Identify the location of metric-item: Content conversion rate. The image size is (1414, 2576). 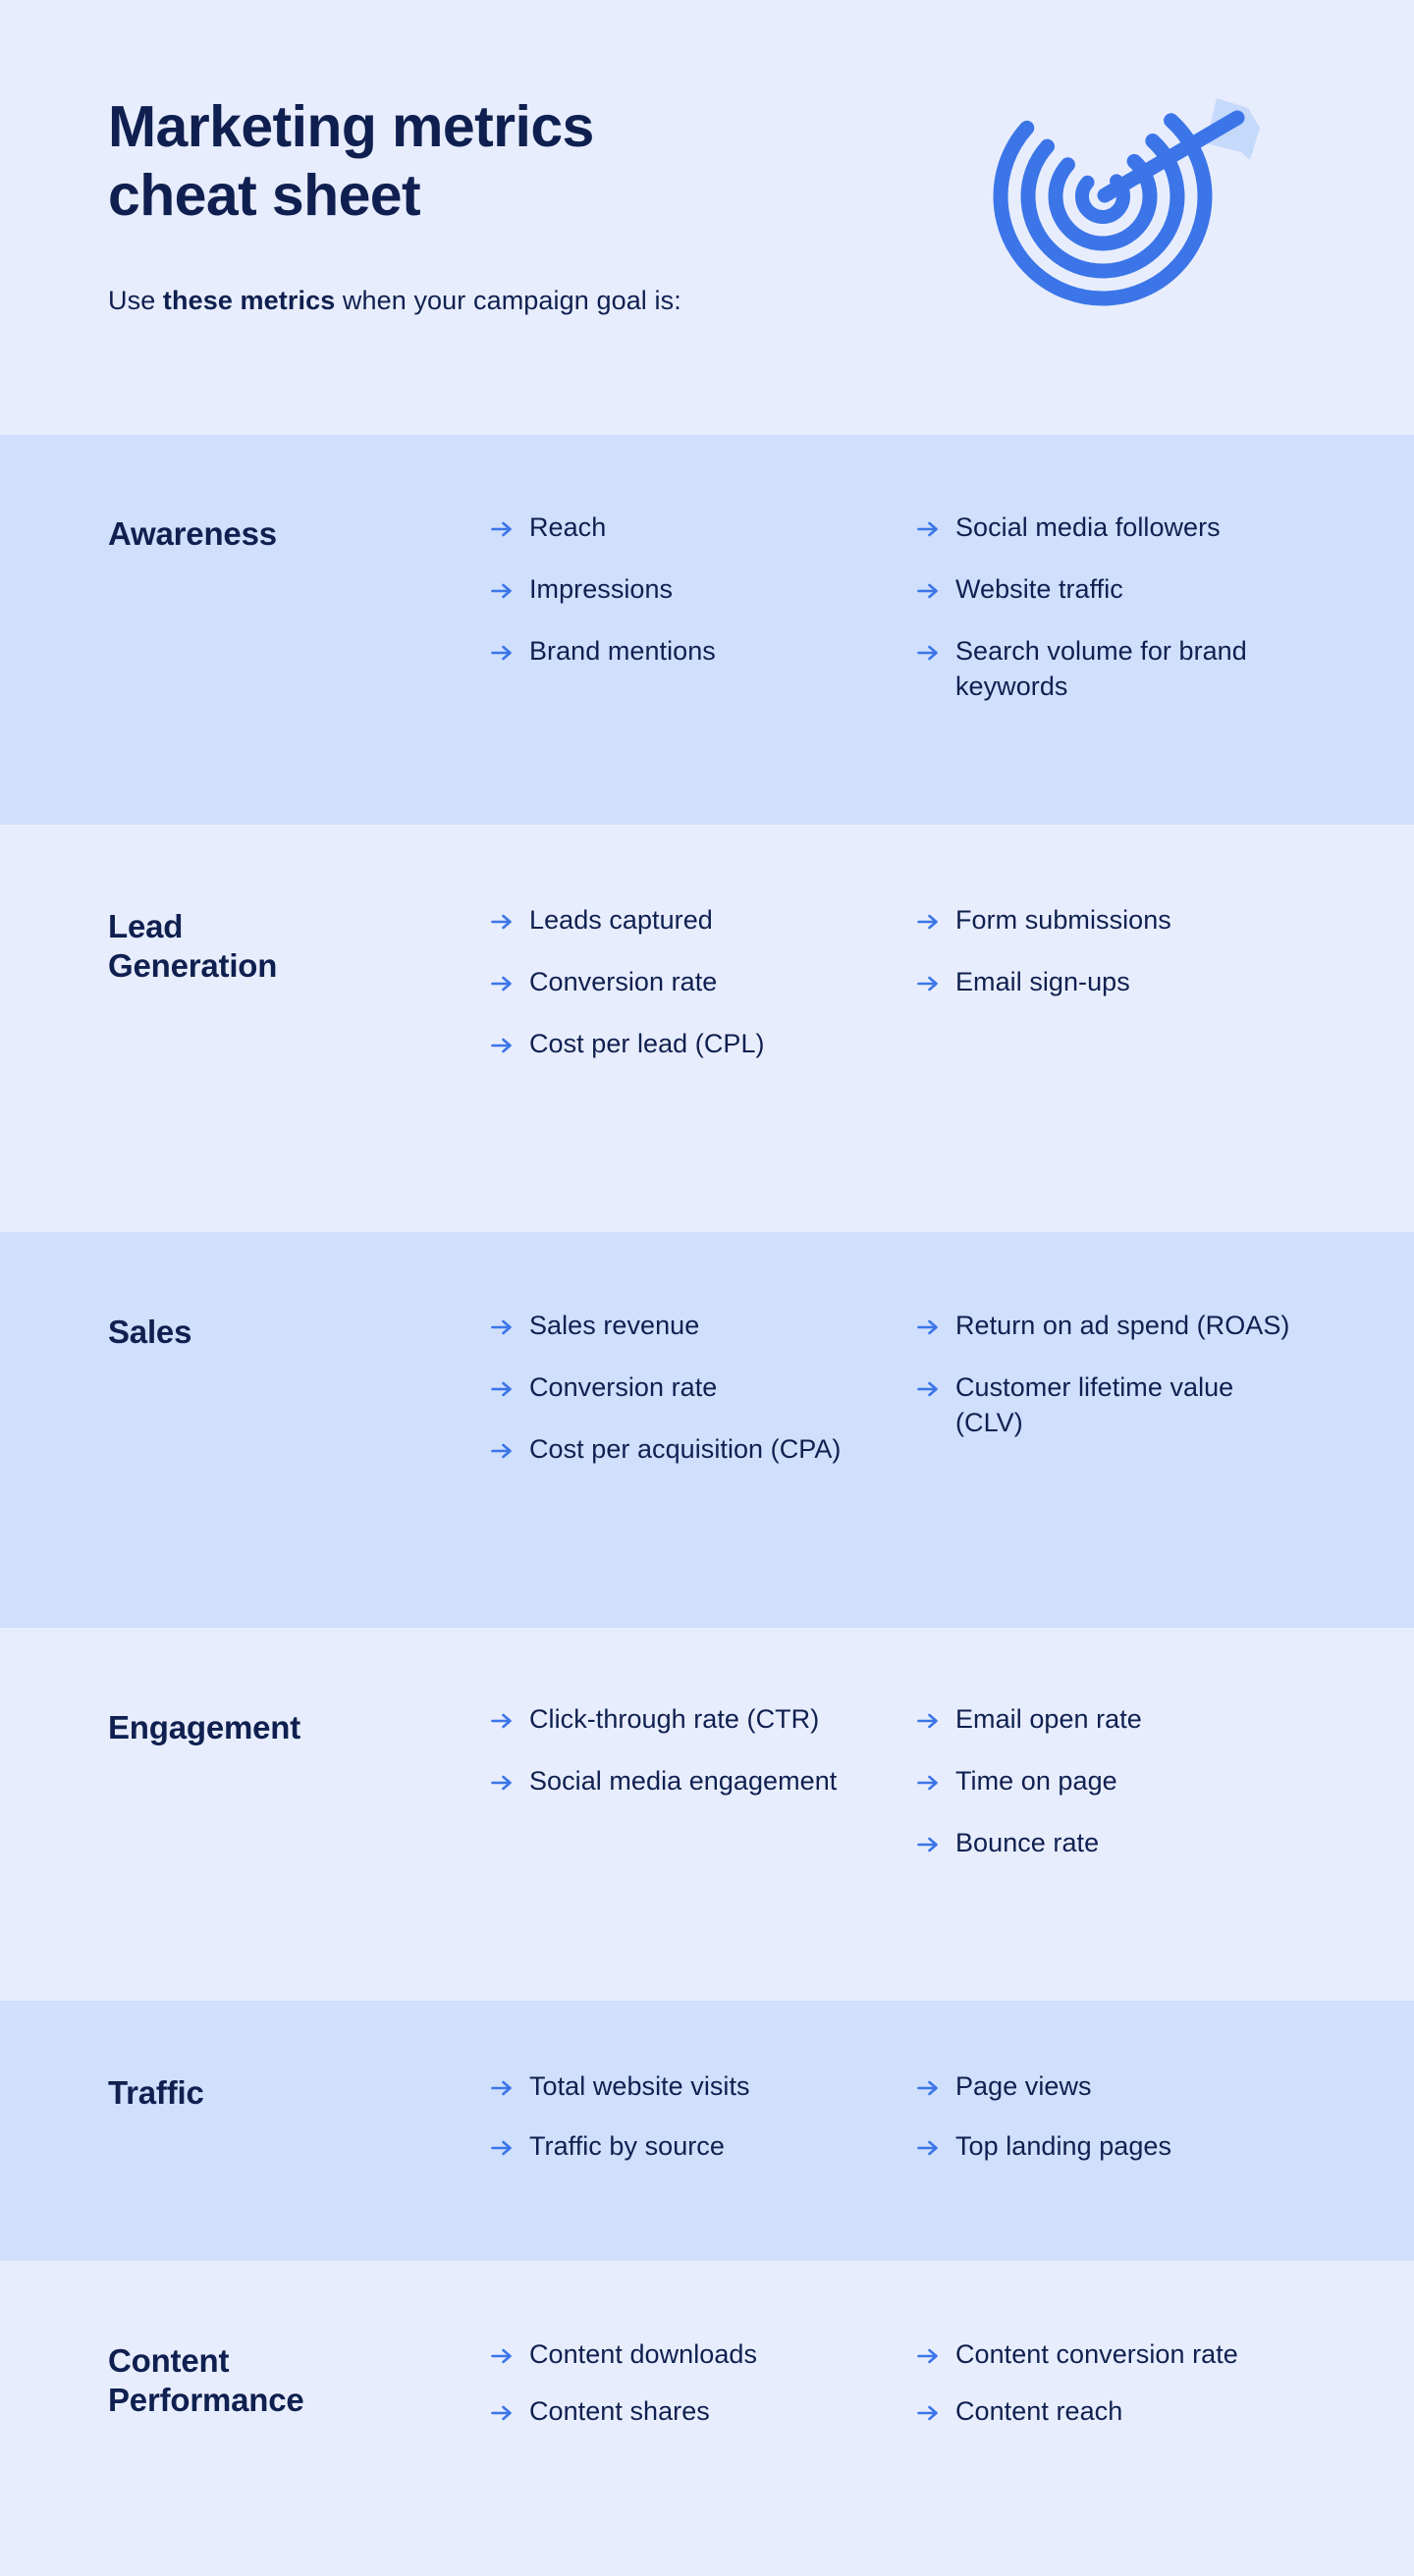
(1111, 2355).